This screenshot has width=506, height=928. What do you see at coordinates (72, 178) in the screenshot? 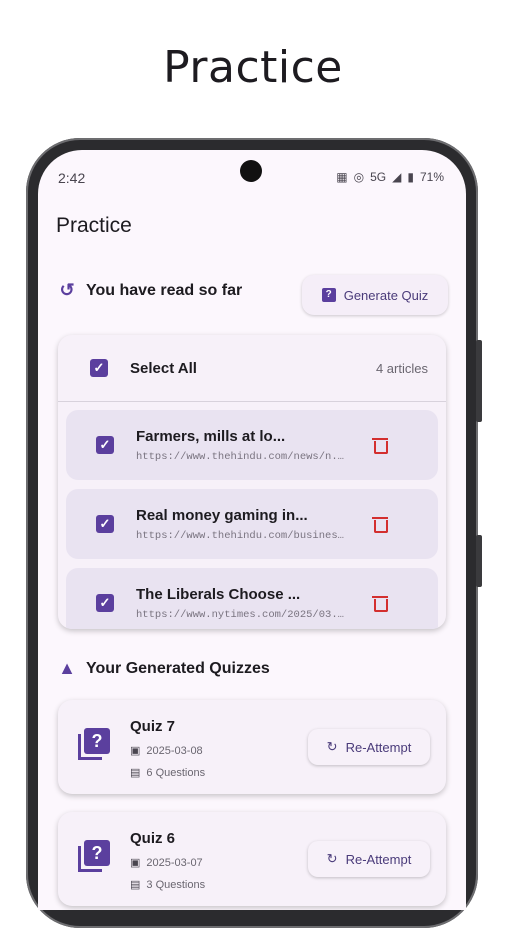
I see `status-time: 2:42` at bounding box center [72, 178].